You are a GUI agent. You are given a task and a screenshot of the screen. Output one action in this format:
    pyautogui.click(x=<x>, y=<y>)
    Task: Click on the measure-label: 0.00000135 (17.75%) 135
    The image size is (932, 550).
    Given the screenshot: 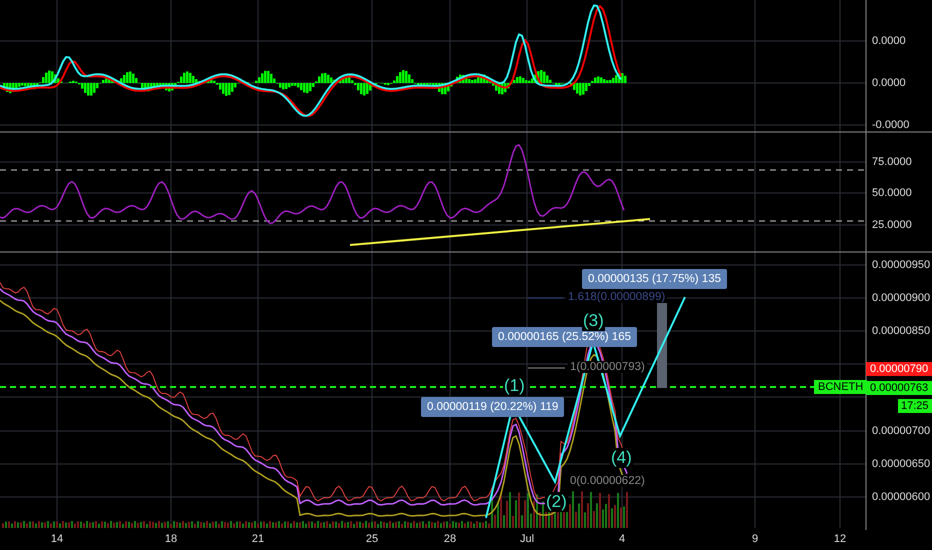 What is the action you would take?
    pyautogui.click(x=654, y=279)
    